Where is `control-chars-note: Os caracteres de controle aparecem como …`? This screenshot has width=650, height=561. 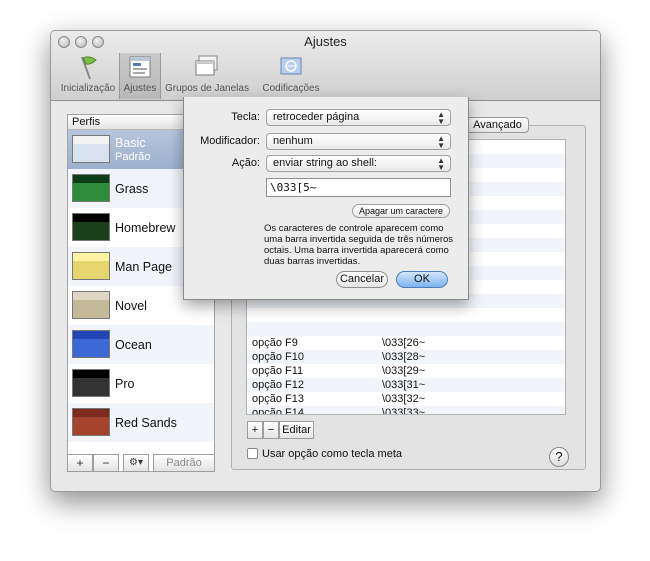
control-chars-note: Os caracteres de controle aparecem como … is located at coordinates (359, 245).